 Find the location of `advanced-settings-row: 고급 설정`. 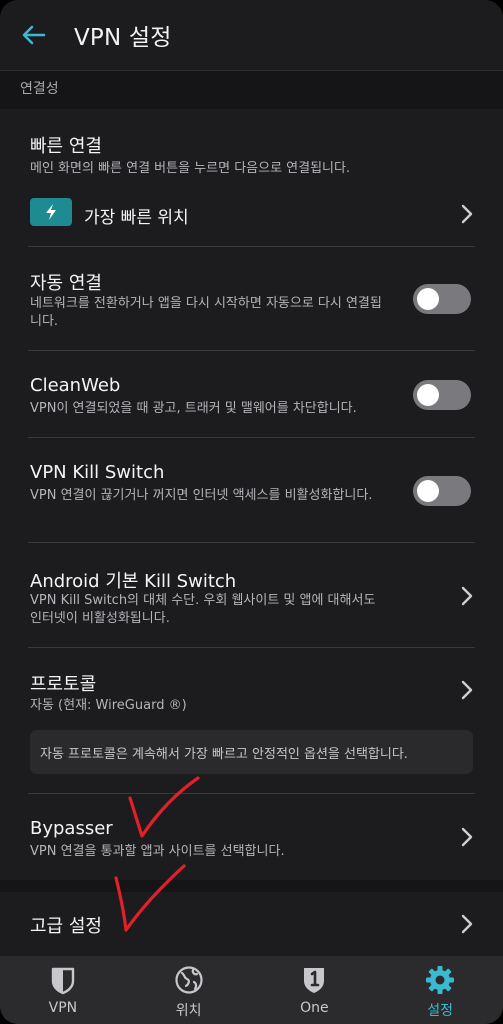

advanced-settings-row: 고급 설정 is located at coordinates (251, 924).